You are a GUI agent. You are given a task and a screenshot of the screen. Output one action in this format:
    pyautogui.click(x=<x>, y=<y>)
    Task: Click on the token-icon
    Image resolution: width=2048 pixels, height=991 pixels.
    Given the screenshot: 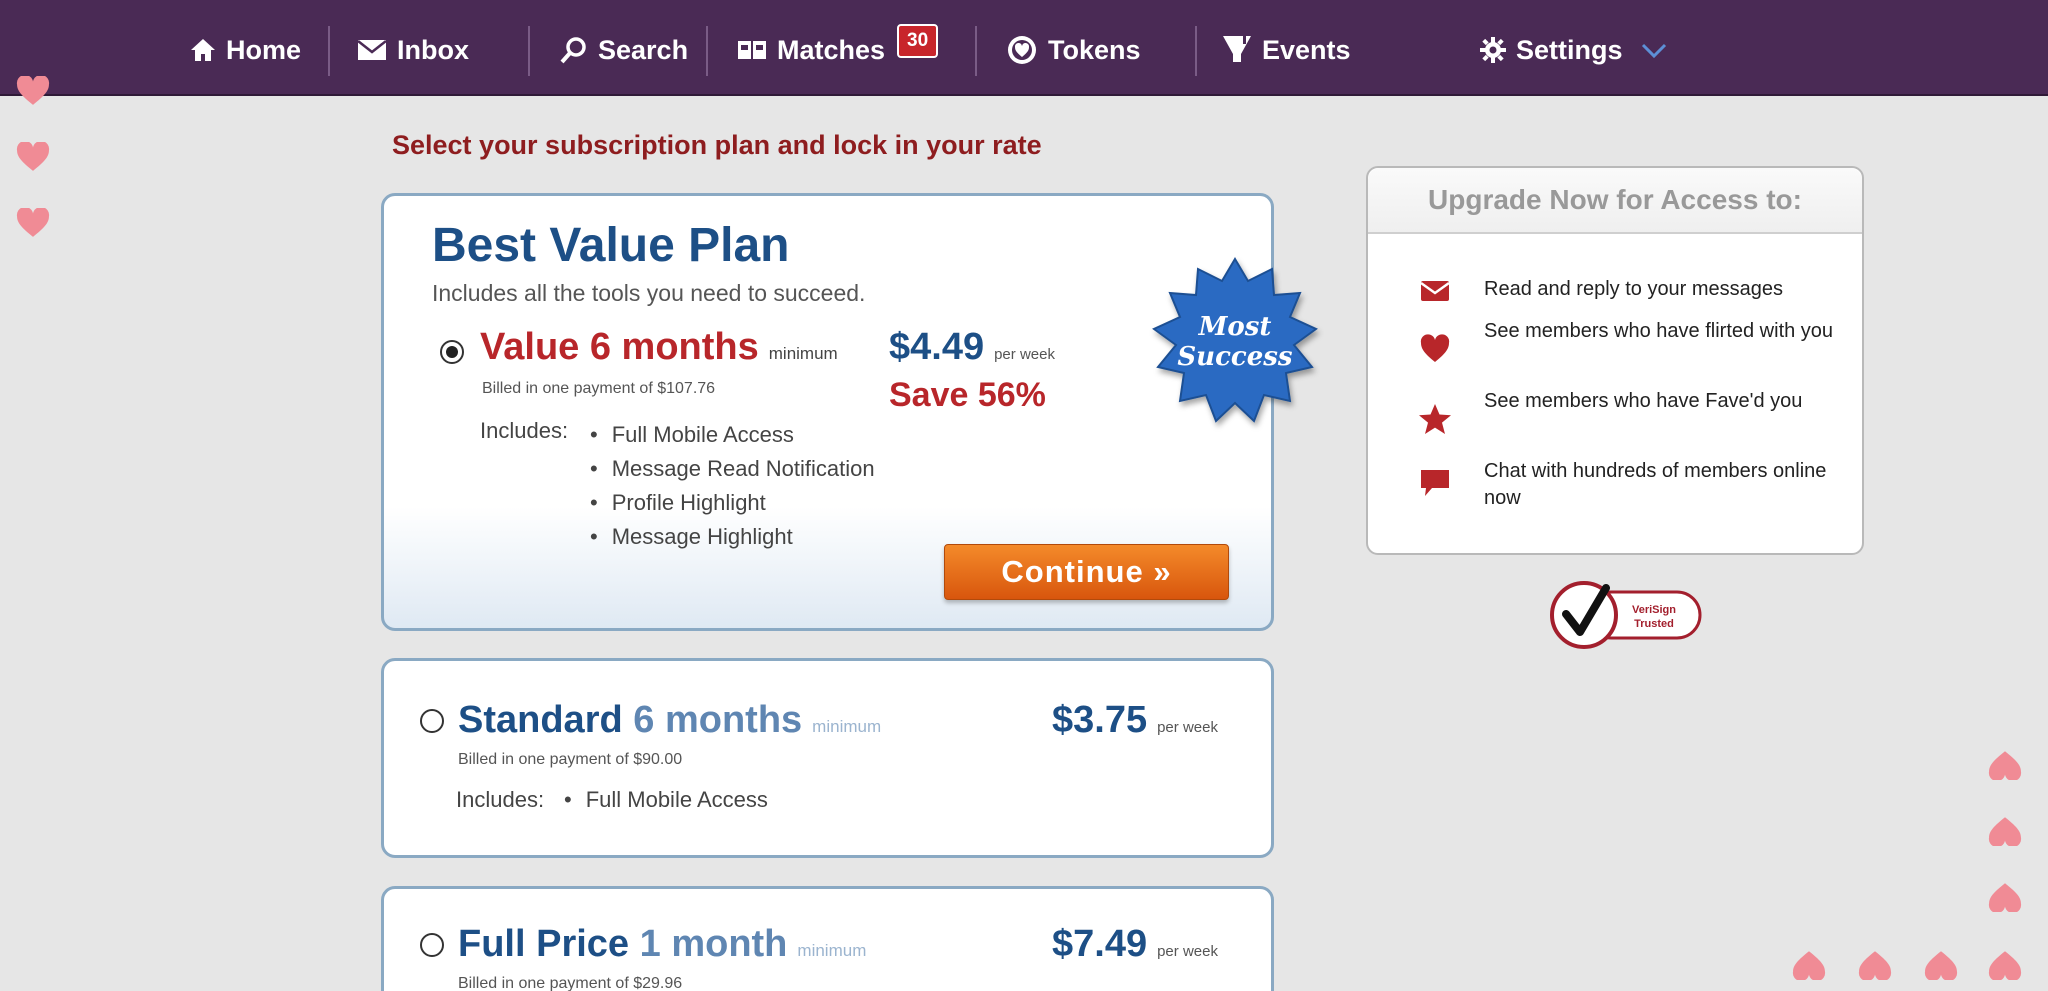 What is the action you would take?
    pyautogui.click(x=1022, y=50)
    